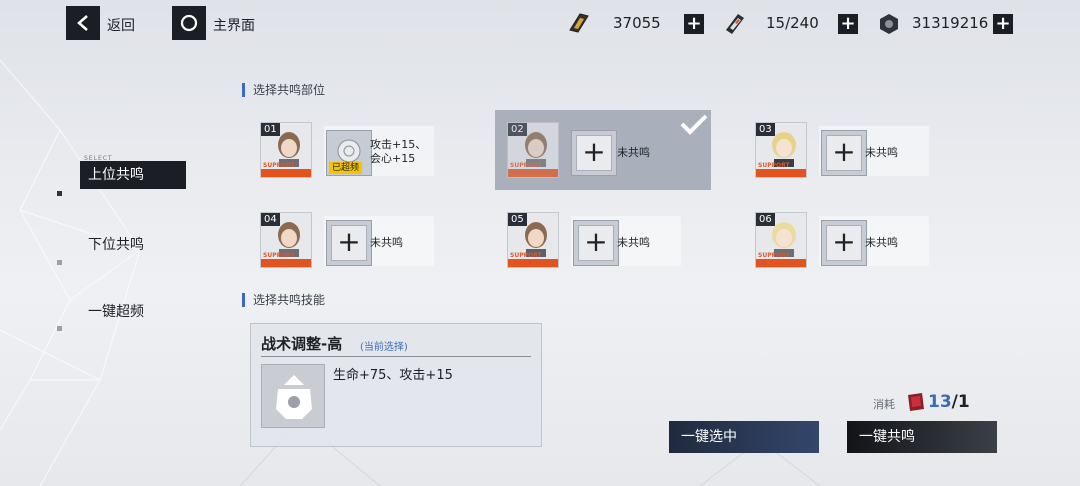 This screenshot has width=1080, height=486. What do you see at coordinates (637, 23) in the screenshot?
I see `gold-value: 37055` at bounding box center [637, 23].